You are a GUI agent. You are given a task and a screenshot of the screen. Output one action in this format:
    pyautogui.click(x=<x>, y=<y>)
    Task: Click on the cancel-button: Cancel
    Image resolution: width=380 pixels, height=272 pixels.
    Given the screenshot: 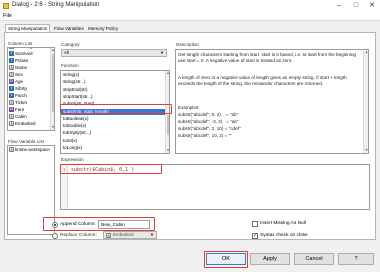 What is the action you would take?
    pyautogui.click(x=314, y=259)
    